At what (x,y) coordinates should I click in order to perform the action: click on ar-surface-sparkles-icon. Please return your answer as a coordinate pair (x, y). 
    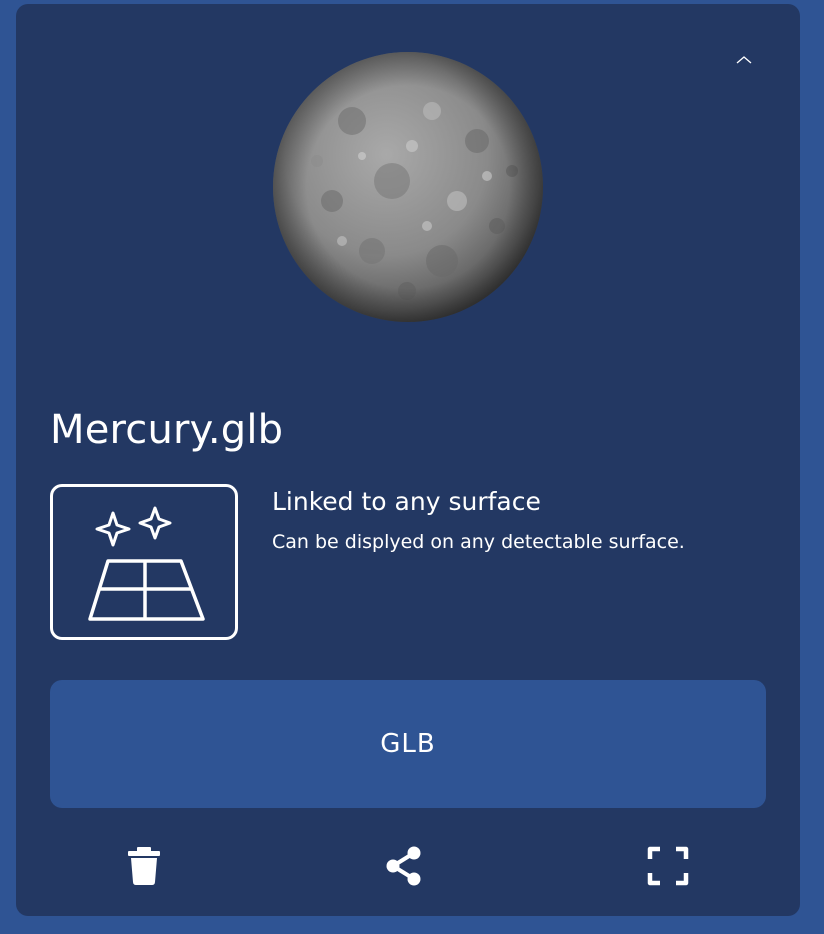
    Looking at the image, I should click on (146, 563).